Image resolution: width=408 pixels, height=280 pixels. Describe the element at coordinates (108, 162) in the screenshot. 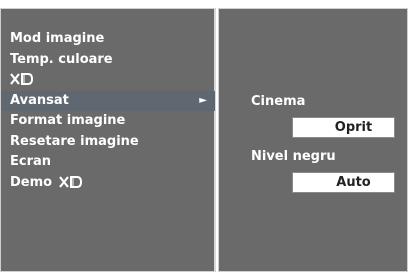

I see `menu-item-screen: Ecran` at that location.